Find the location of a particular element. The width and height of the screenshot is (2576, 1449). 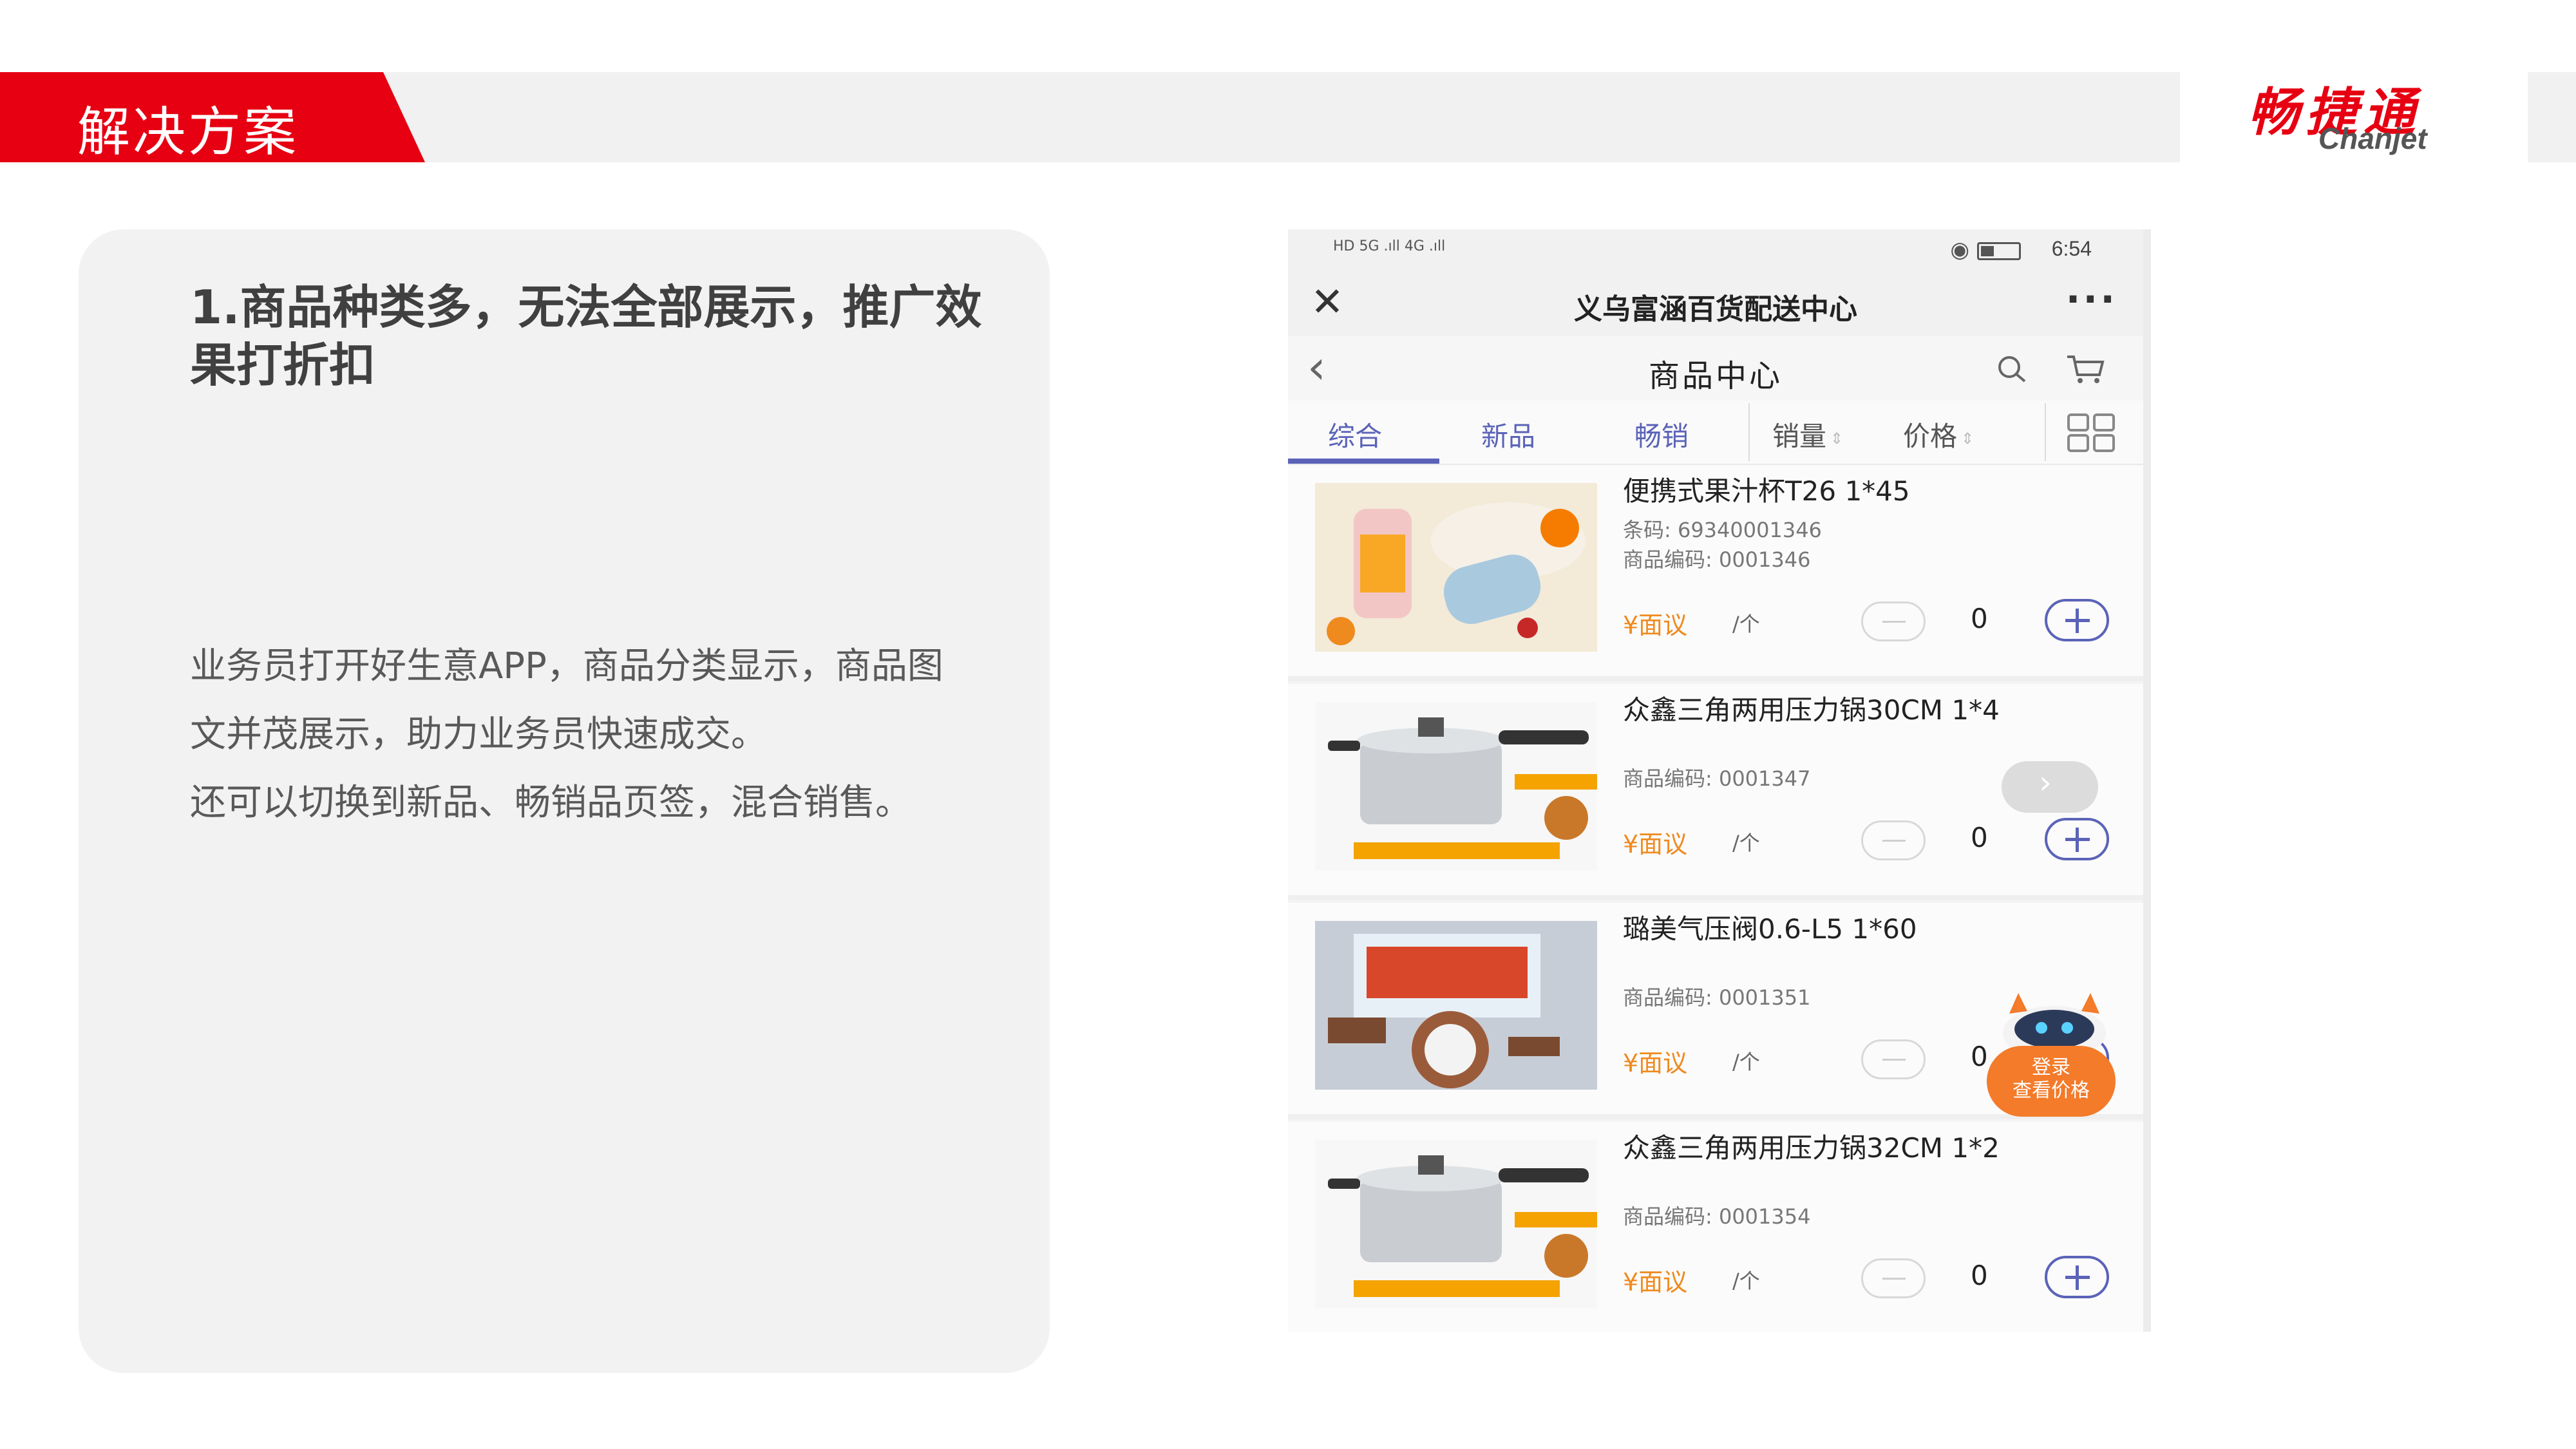

tab-new: 新品 is located at coordinates (1508, 434).